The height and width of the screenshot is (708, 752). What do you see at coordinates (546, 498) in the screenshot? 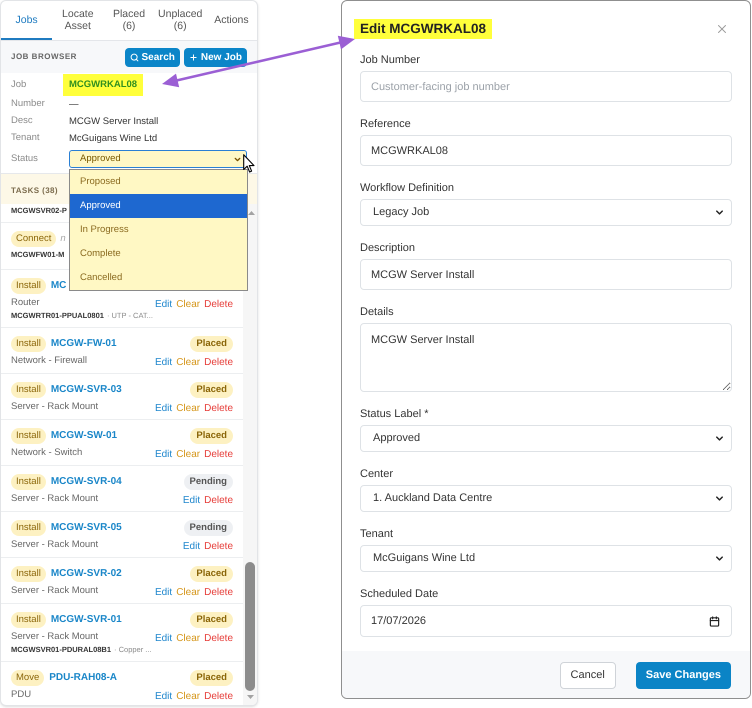
I see `dropdown-select: 1. Auckland Data Centre` at bounding box center [546, 498].